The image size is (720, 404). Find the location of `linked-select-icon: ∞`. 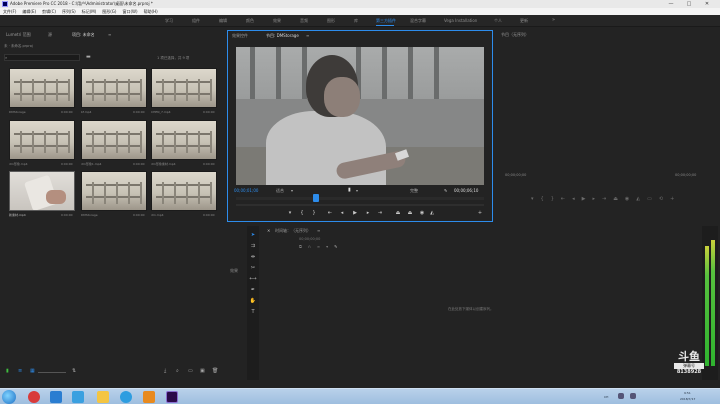

linked-select-icon: ∞ is located at coordinates (318, 246).